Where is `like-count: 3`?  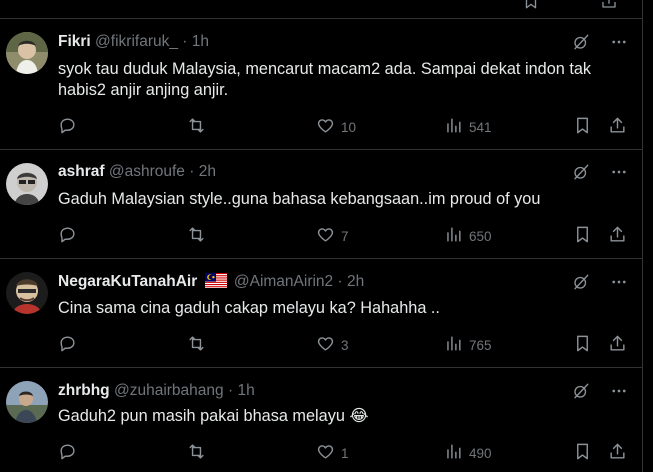
like-count: 3 is located at coordinates (345, 345).